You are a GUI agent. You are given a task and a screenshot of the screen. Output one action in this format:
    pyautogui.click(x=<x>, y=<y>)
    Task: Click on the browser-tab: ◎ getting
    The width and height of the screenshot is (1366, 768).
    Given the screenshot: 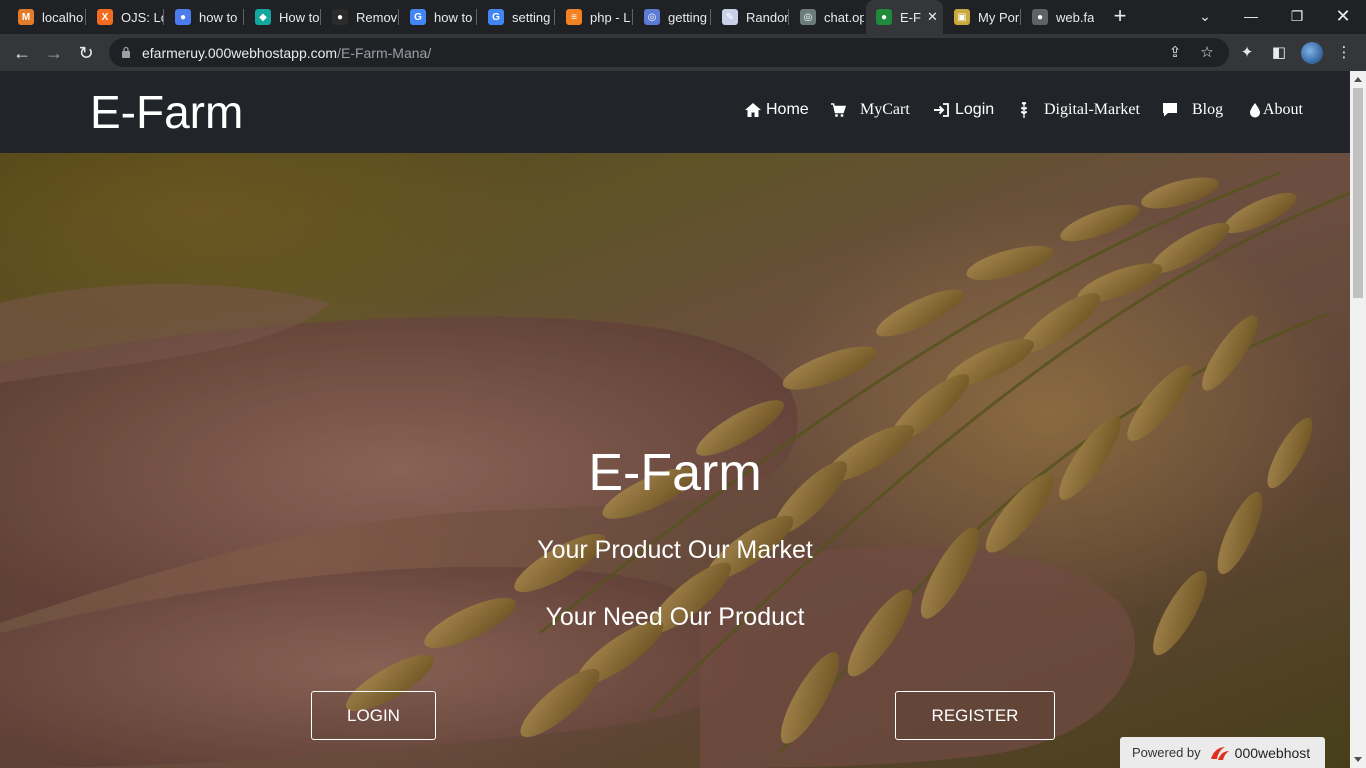 What is the action you would take?
    pyautogui.click(x=672, y=17)
    